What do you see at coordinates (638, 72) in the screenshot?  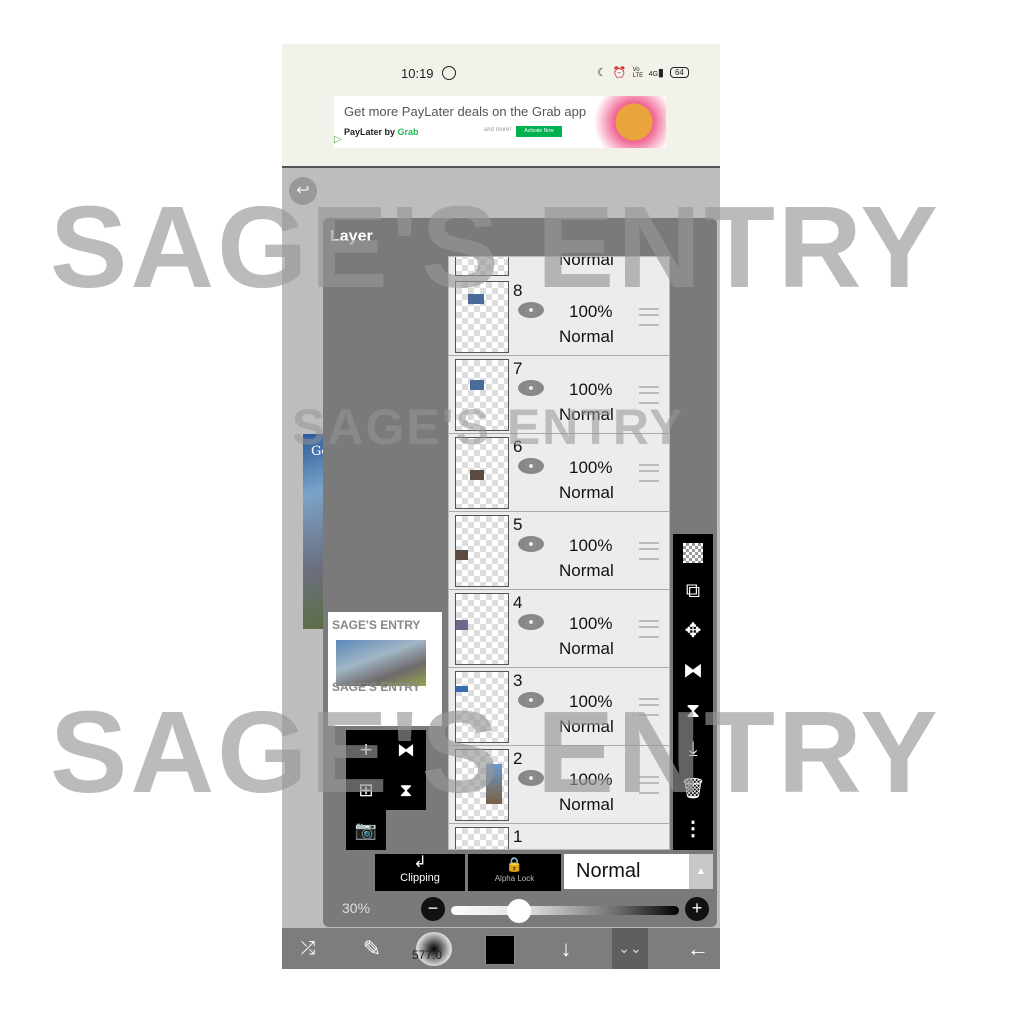 I see `volte-icon: Vo LTE` at bounding box center [638, 72].